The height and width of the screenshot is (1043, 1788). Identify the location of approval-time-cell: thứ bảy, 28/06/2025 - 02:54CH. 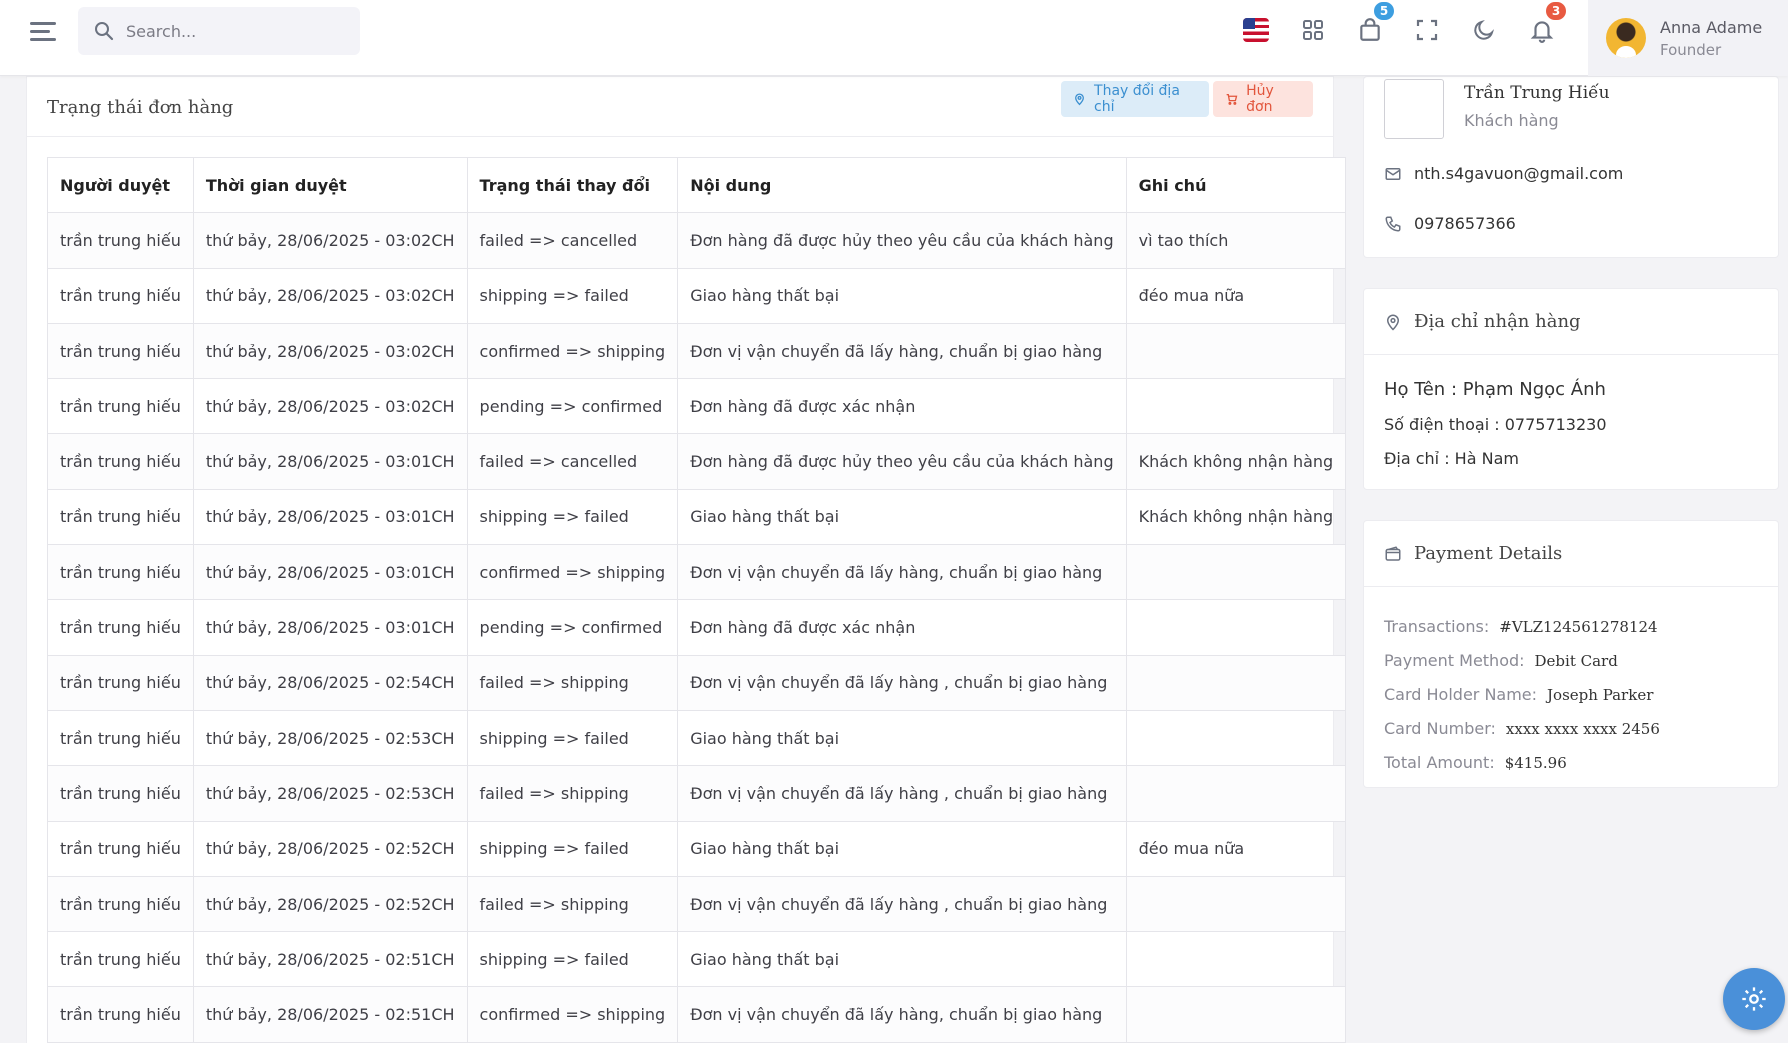
(330, 682).